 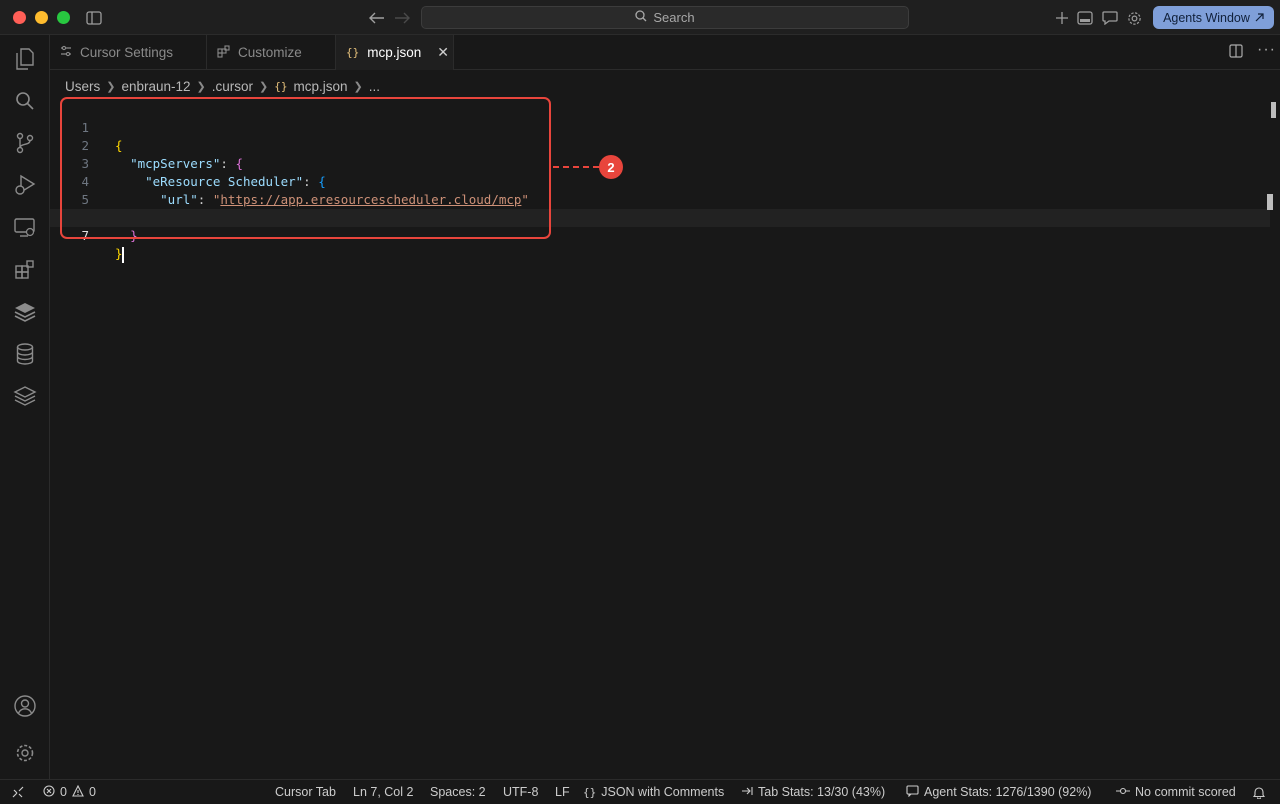 I want to click on tab-stats-status: Tab Stats: 13/30 (43%), so click(x=813, y=792).